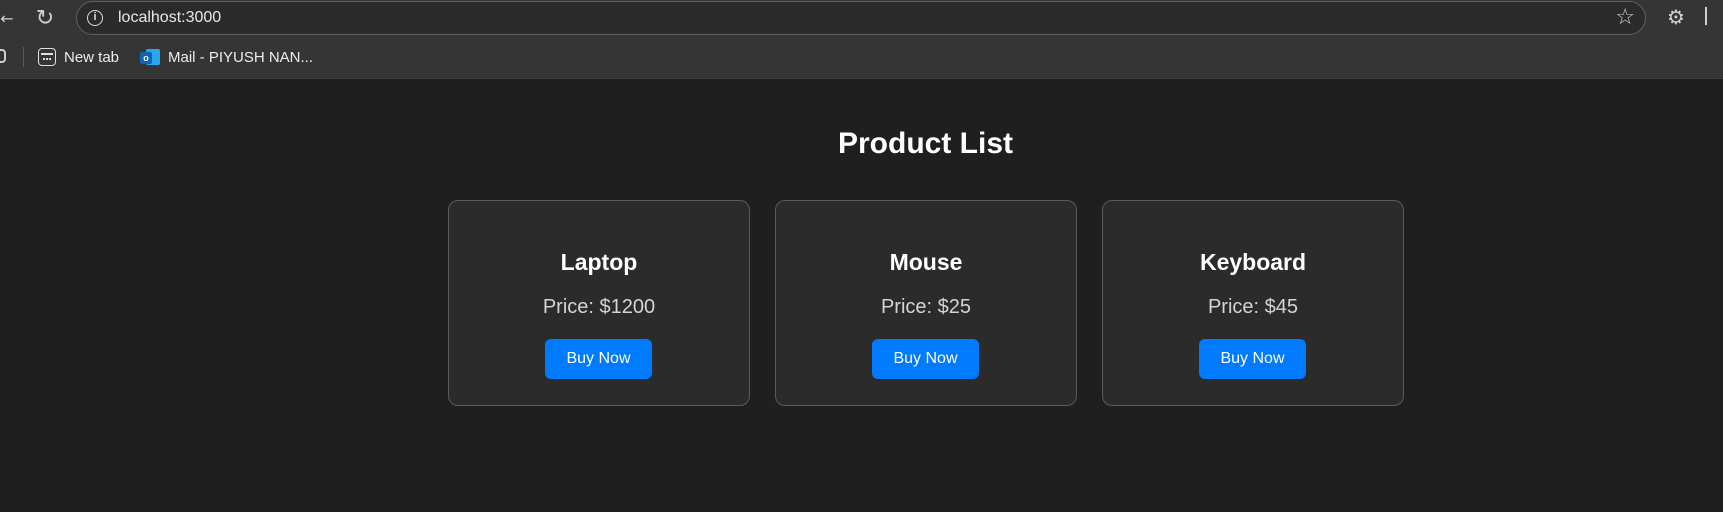 The image size is (1723, 512). What do you see at coordinates (146, 58) in the screenshot?
I see `outlook-icon-front: o` at bounding box center [146, 58].